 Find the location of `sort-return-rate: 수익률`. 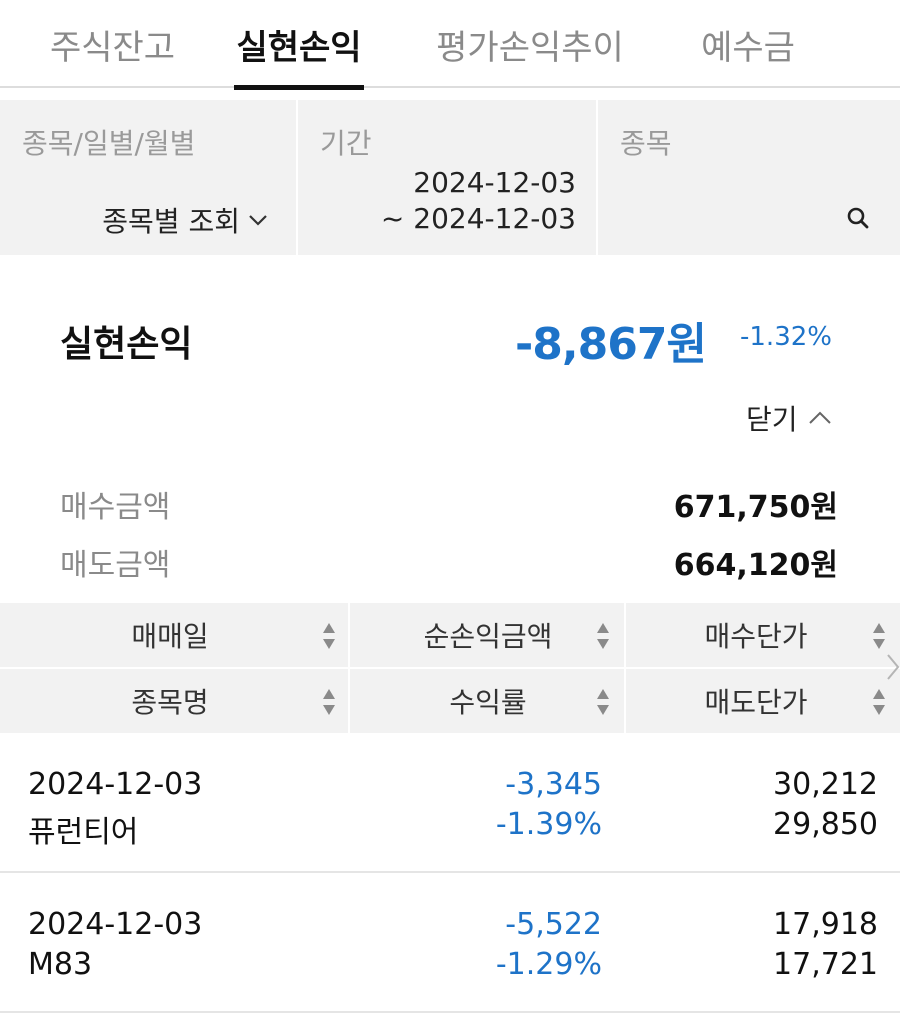

sort-return-rate: 수익률 is located at coordinates (489, 701).